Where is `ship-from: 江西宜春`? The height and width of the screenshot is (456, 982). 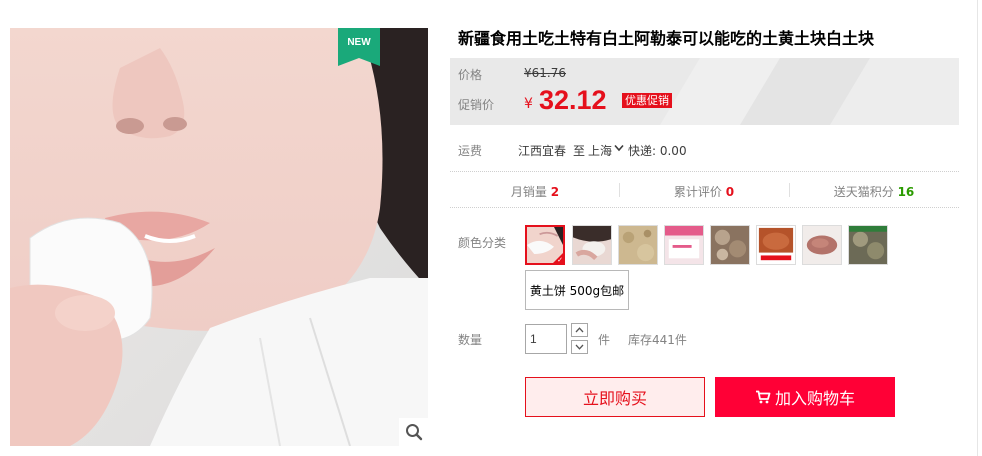 ship-from: 江西宜春 is located at coordinates (542, 151).